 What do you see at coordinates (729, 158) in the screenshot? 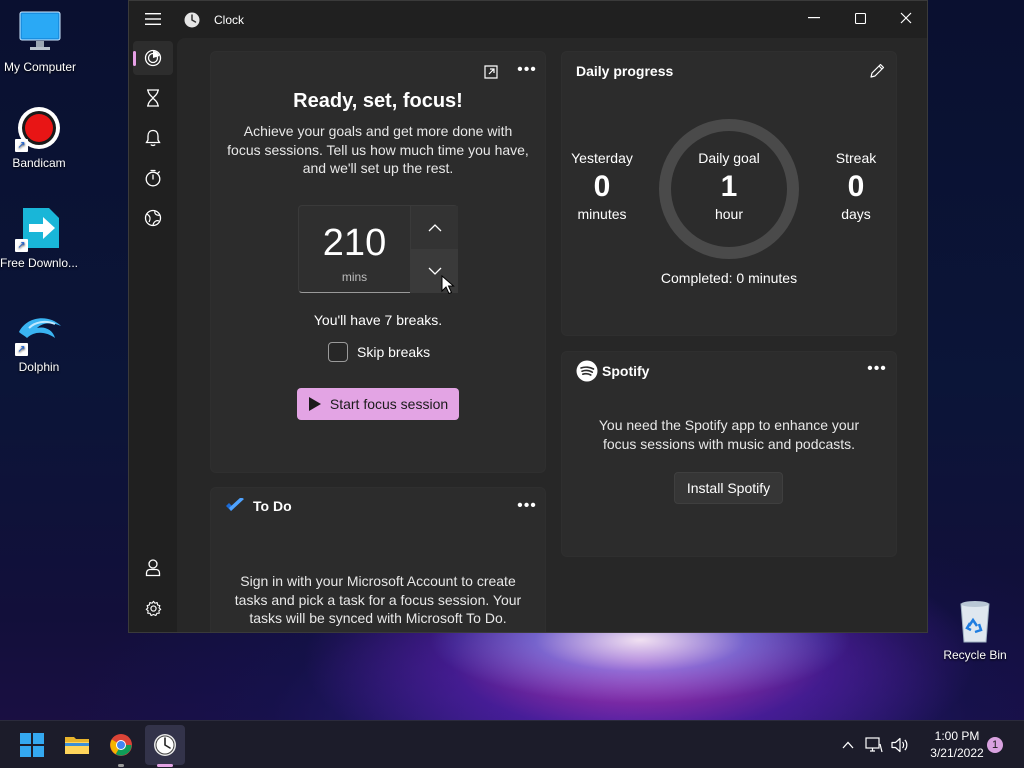
I see `daily-goal-label: Daily goal` at bounding box center [729, 158].